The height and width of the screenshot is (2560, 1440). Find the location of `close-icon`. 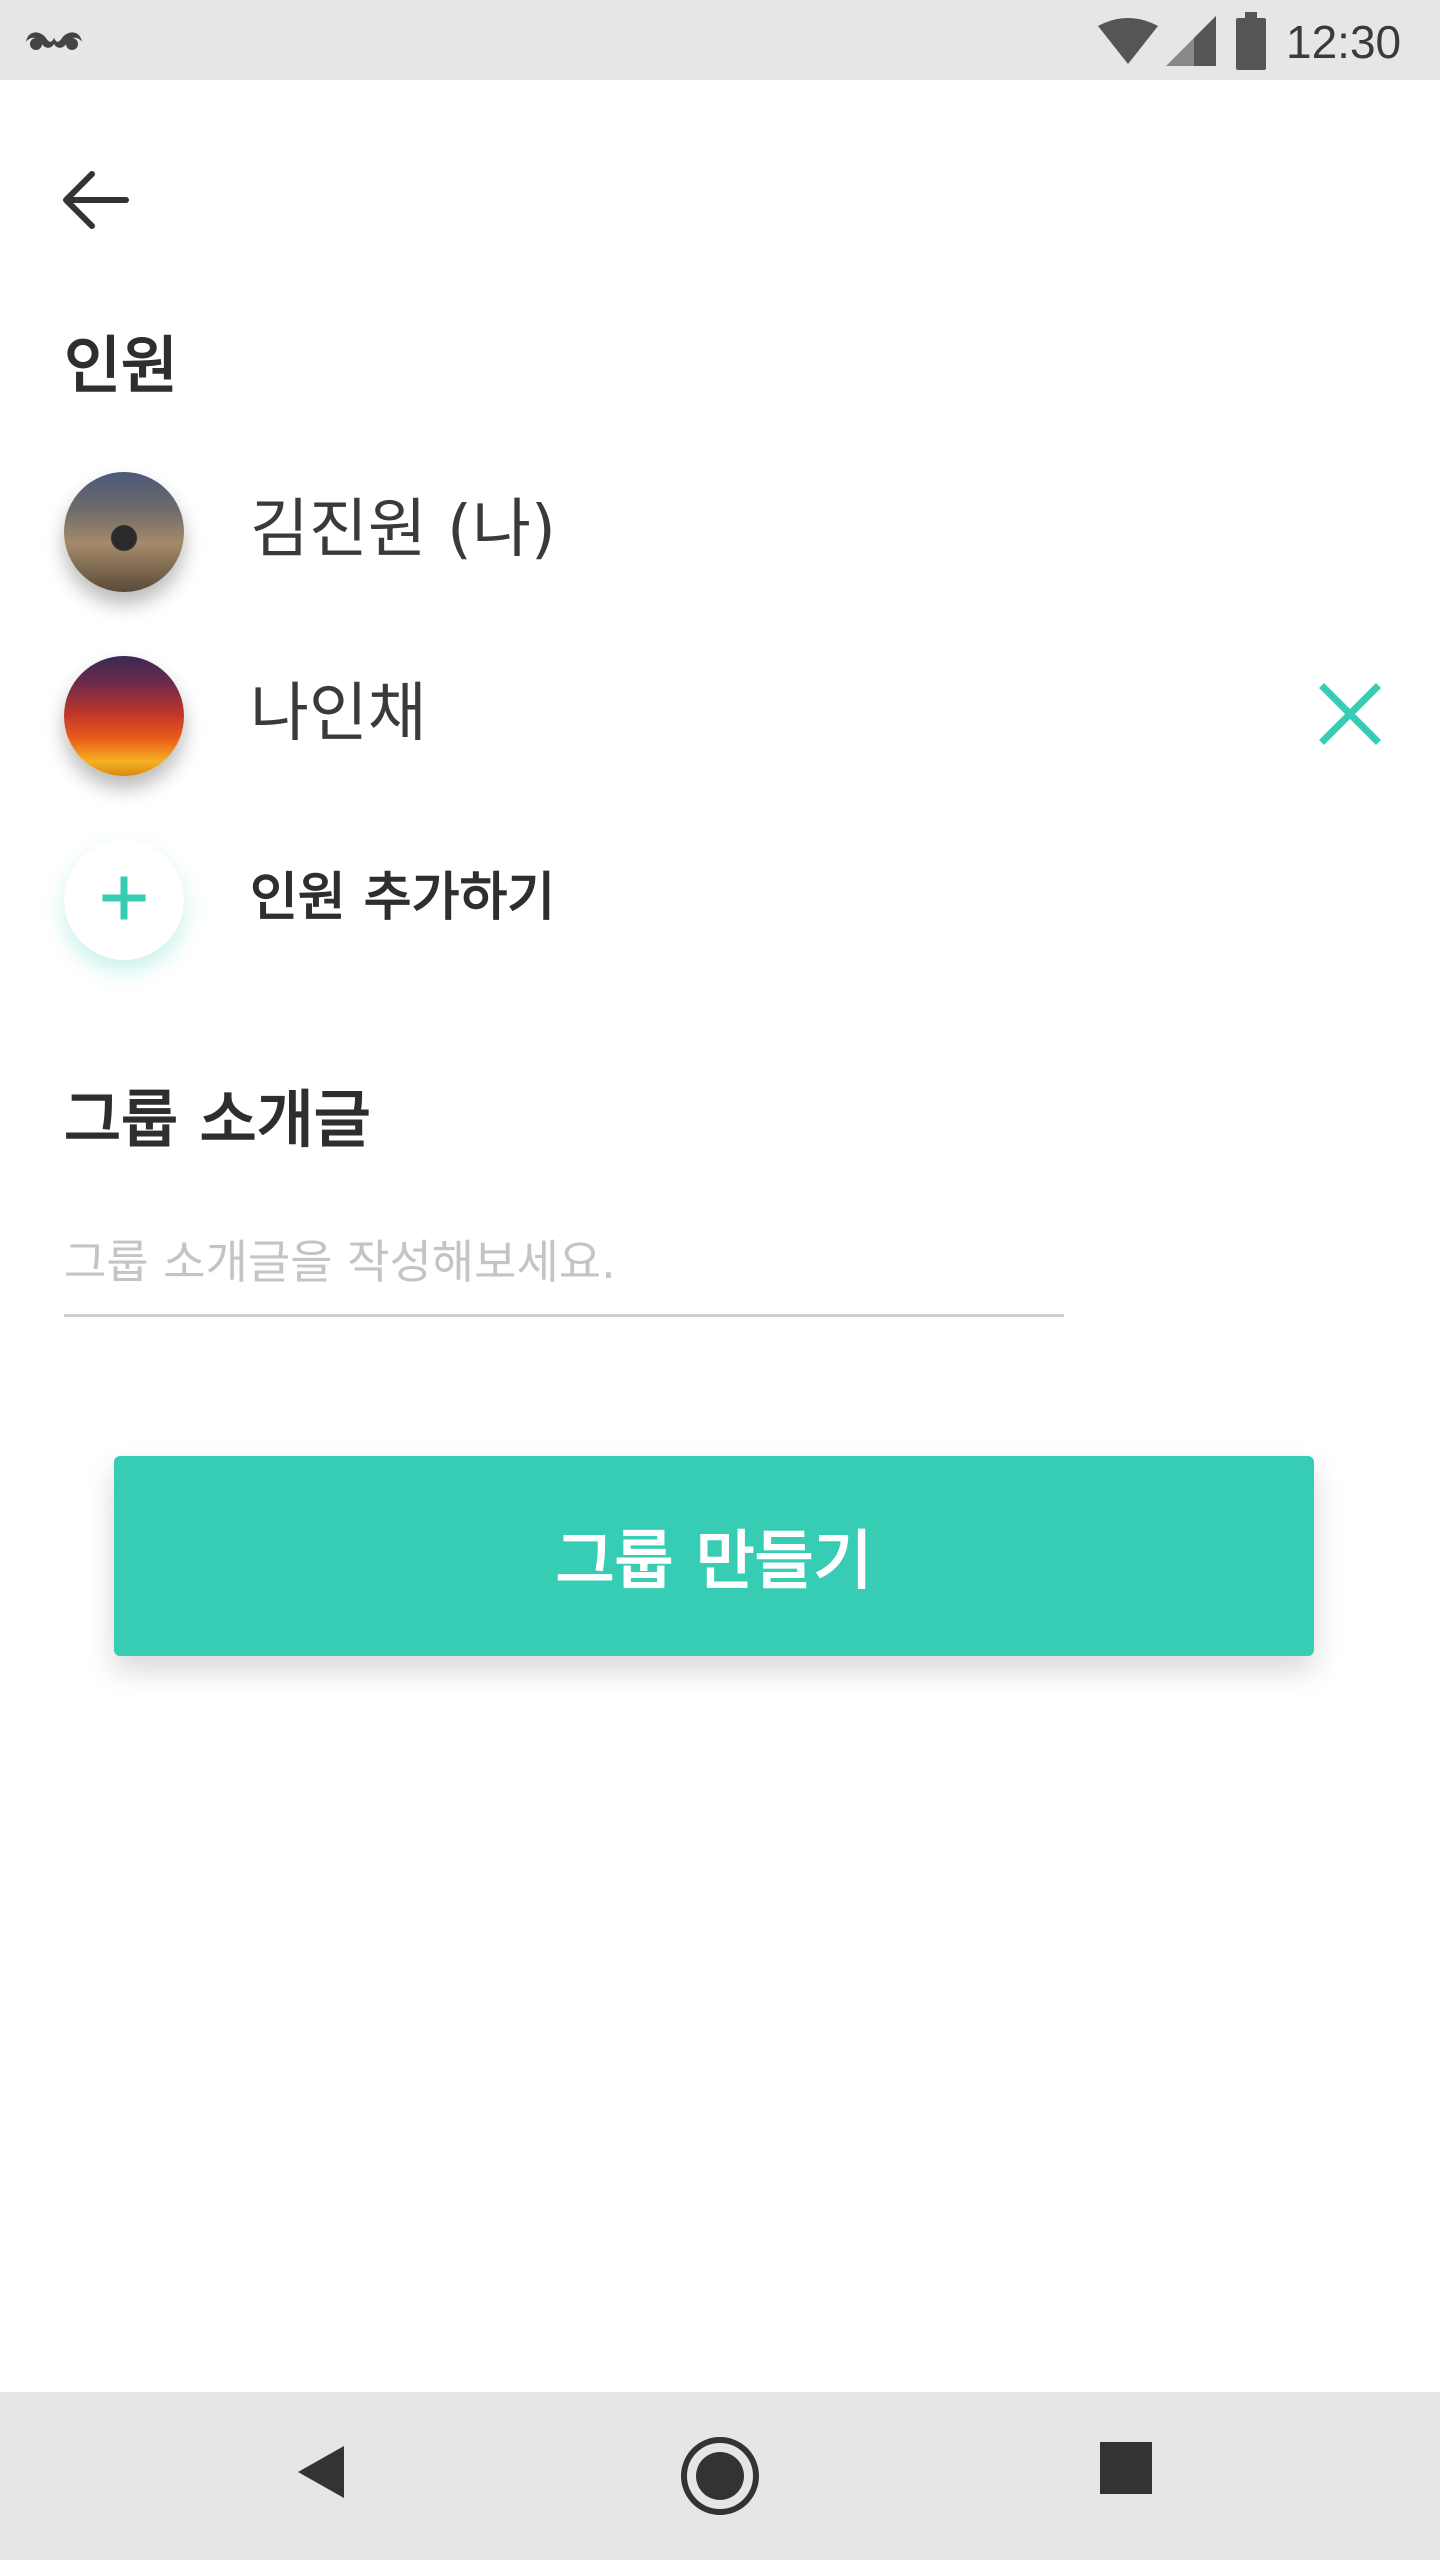

close-icon is located at coordinates (1350, 716).